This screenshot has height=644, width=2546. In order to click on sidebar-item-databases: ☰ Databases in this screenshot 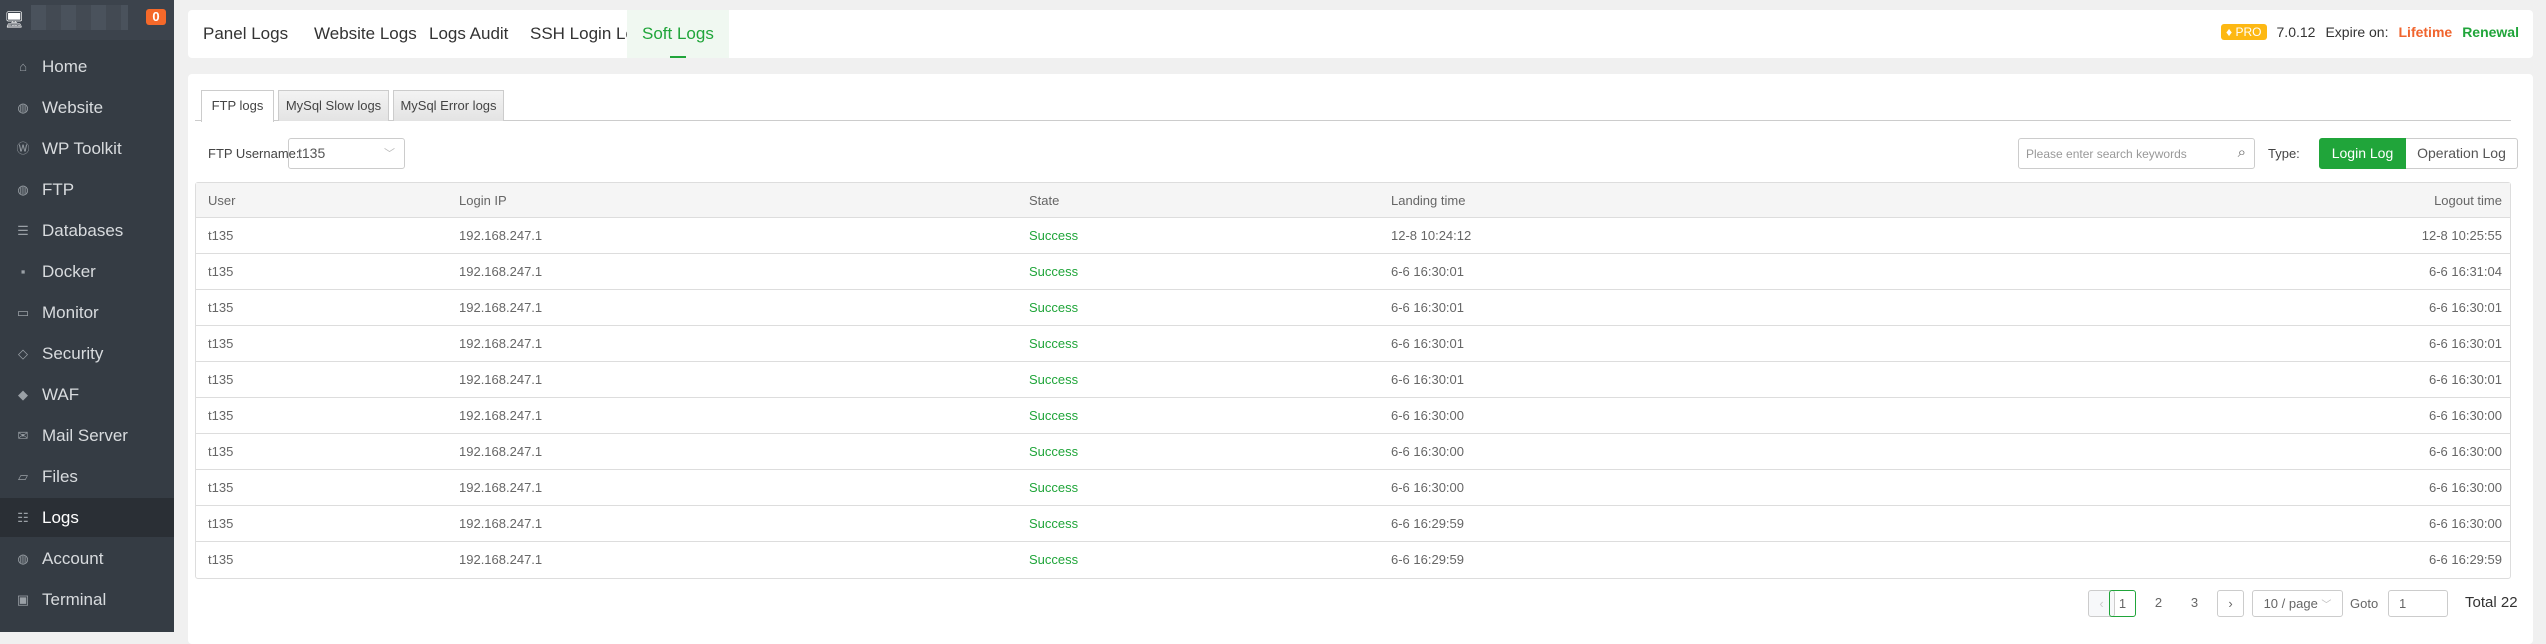, I will do `click(87, 230)`.